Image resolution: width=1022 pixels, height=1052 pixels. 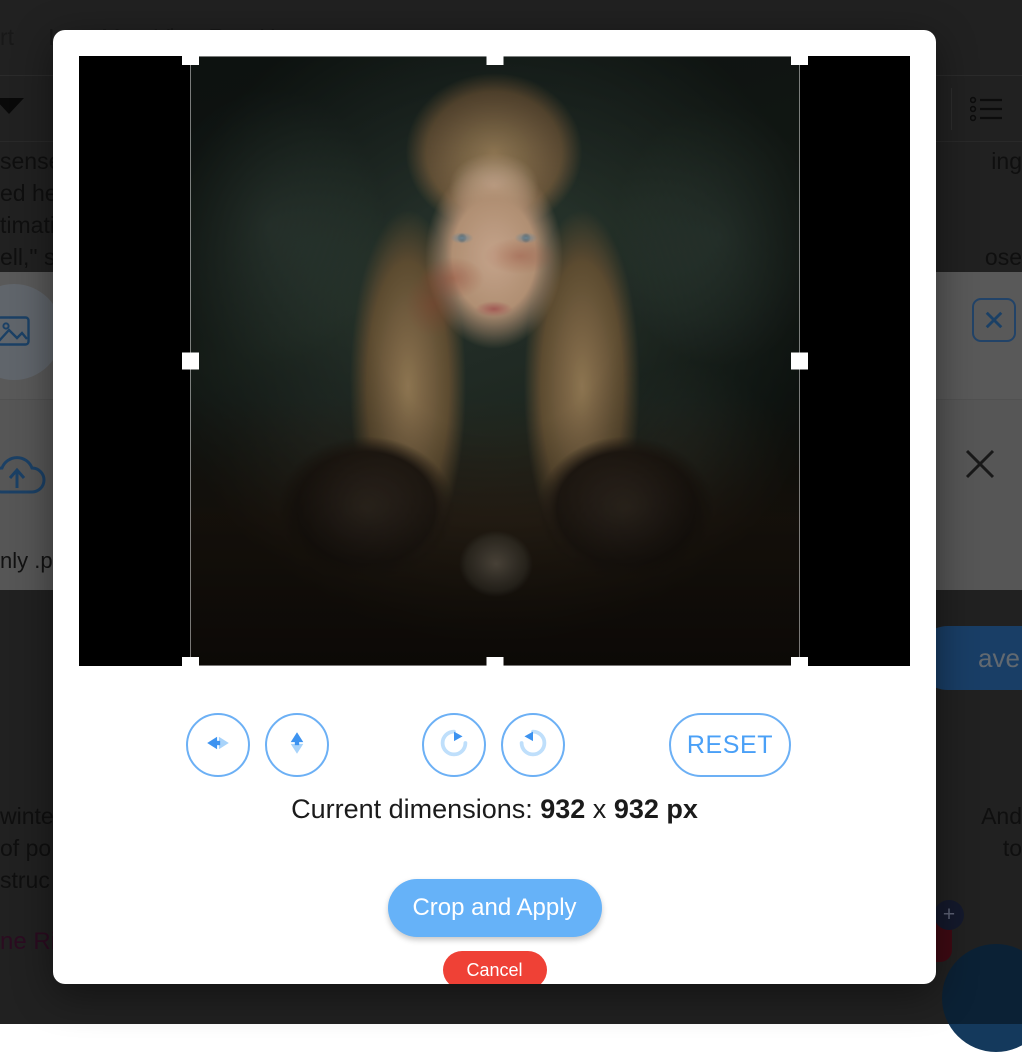 What do you see at coordinates (599, 809) in the screenshot?
I see `dimensions-separator: x` at bounding box center [599, 809].